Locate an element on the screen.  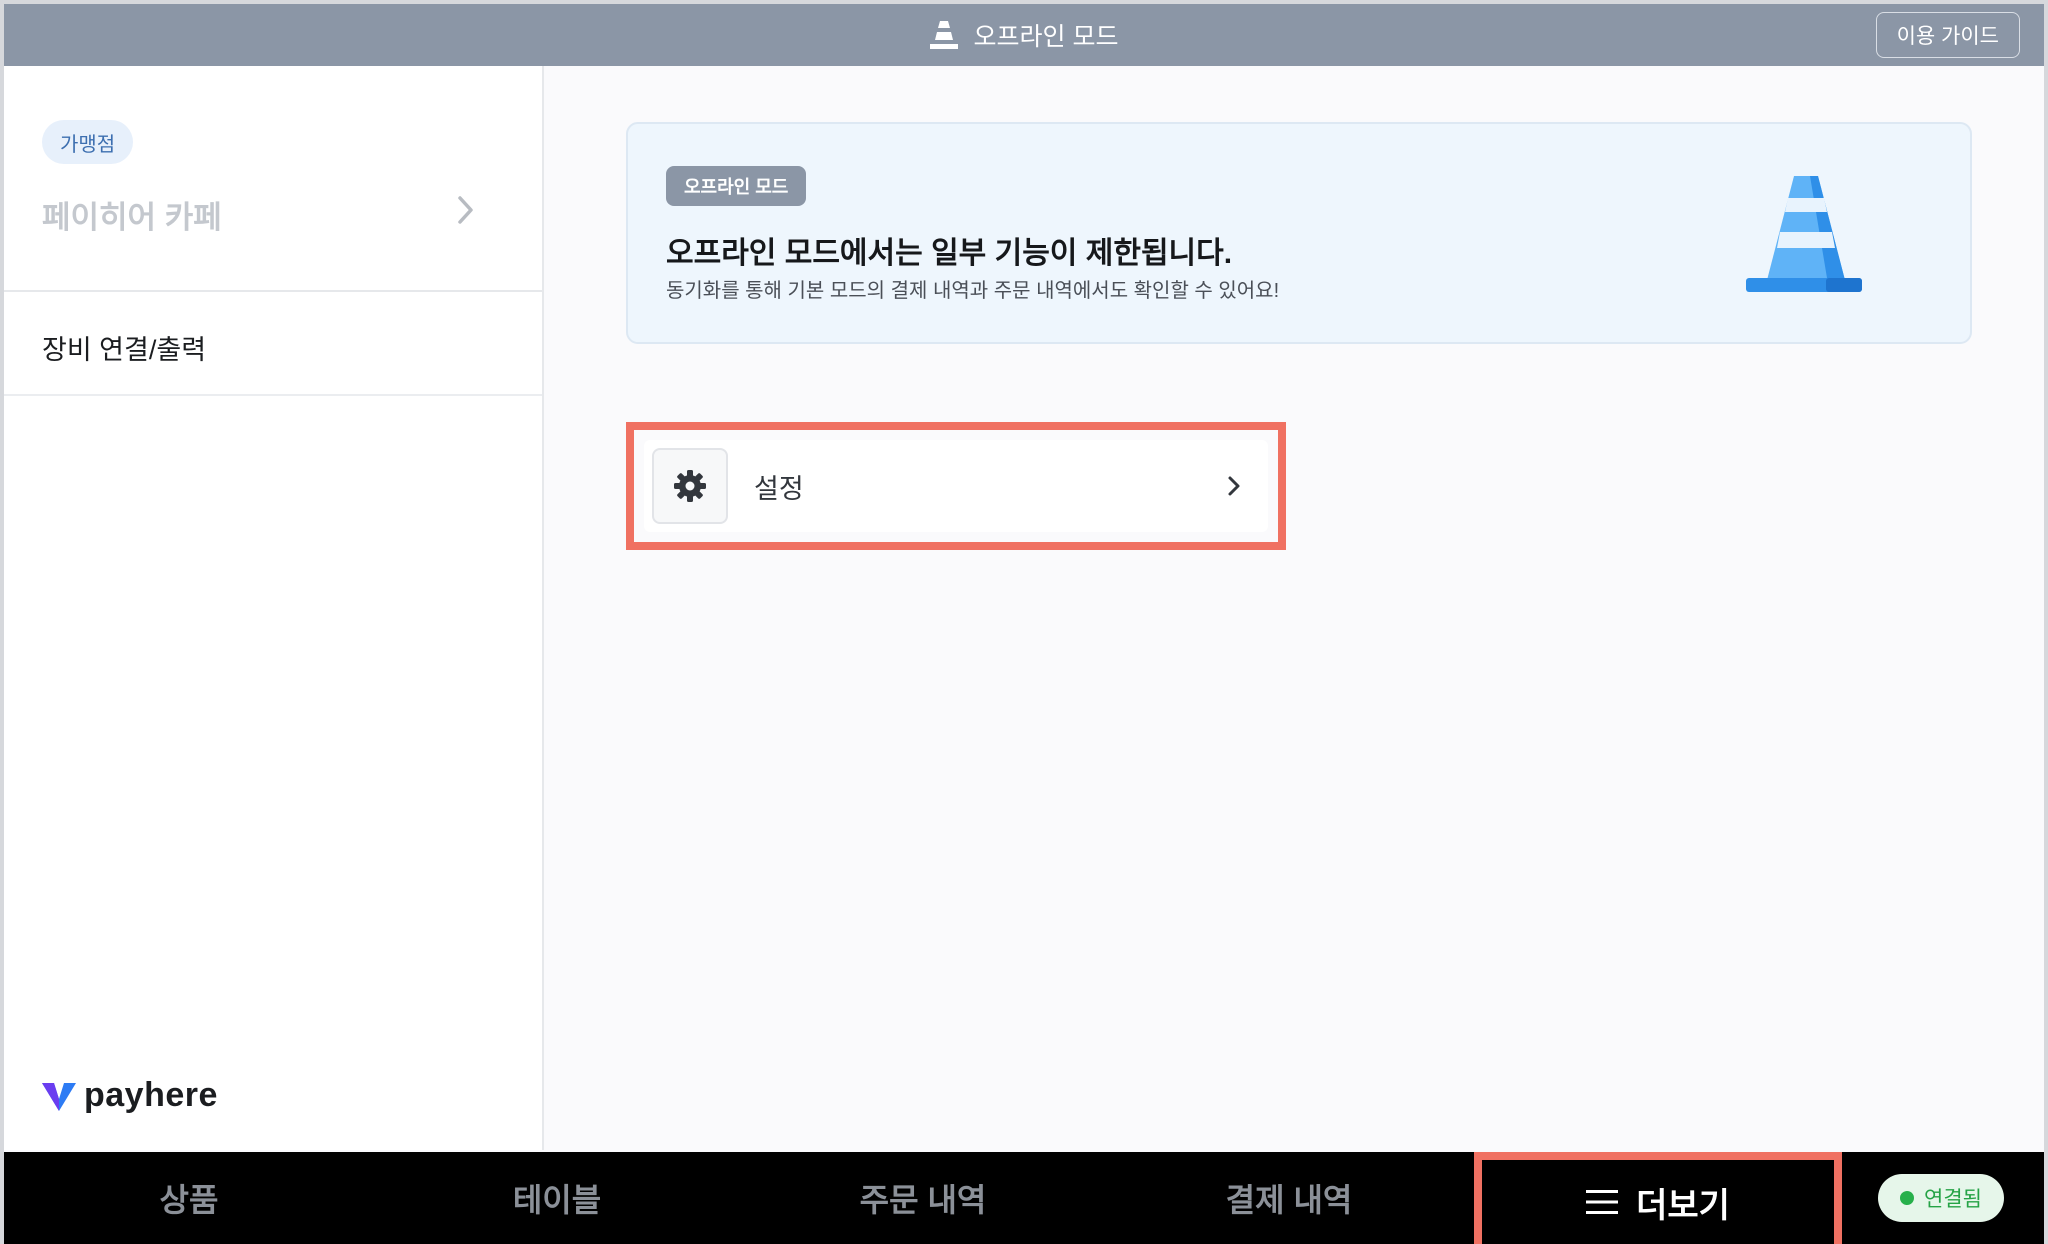
user-guide-button: 이용 가이드 is located at coordinates (1947, 35).